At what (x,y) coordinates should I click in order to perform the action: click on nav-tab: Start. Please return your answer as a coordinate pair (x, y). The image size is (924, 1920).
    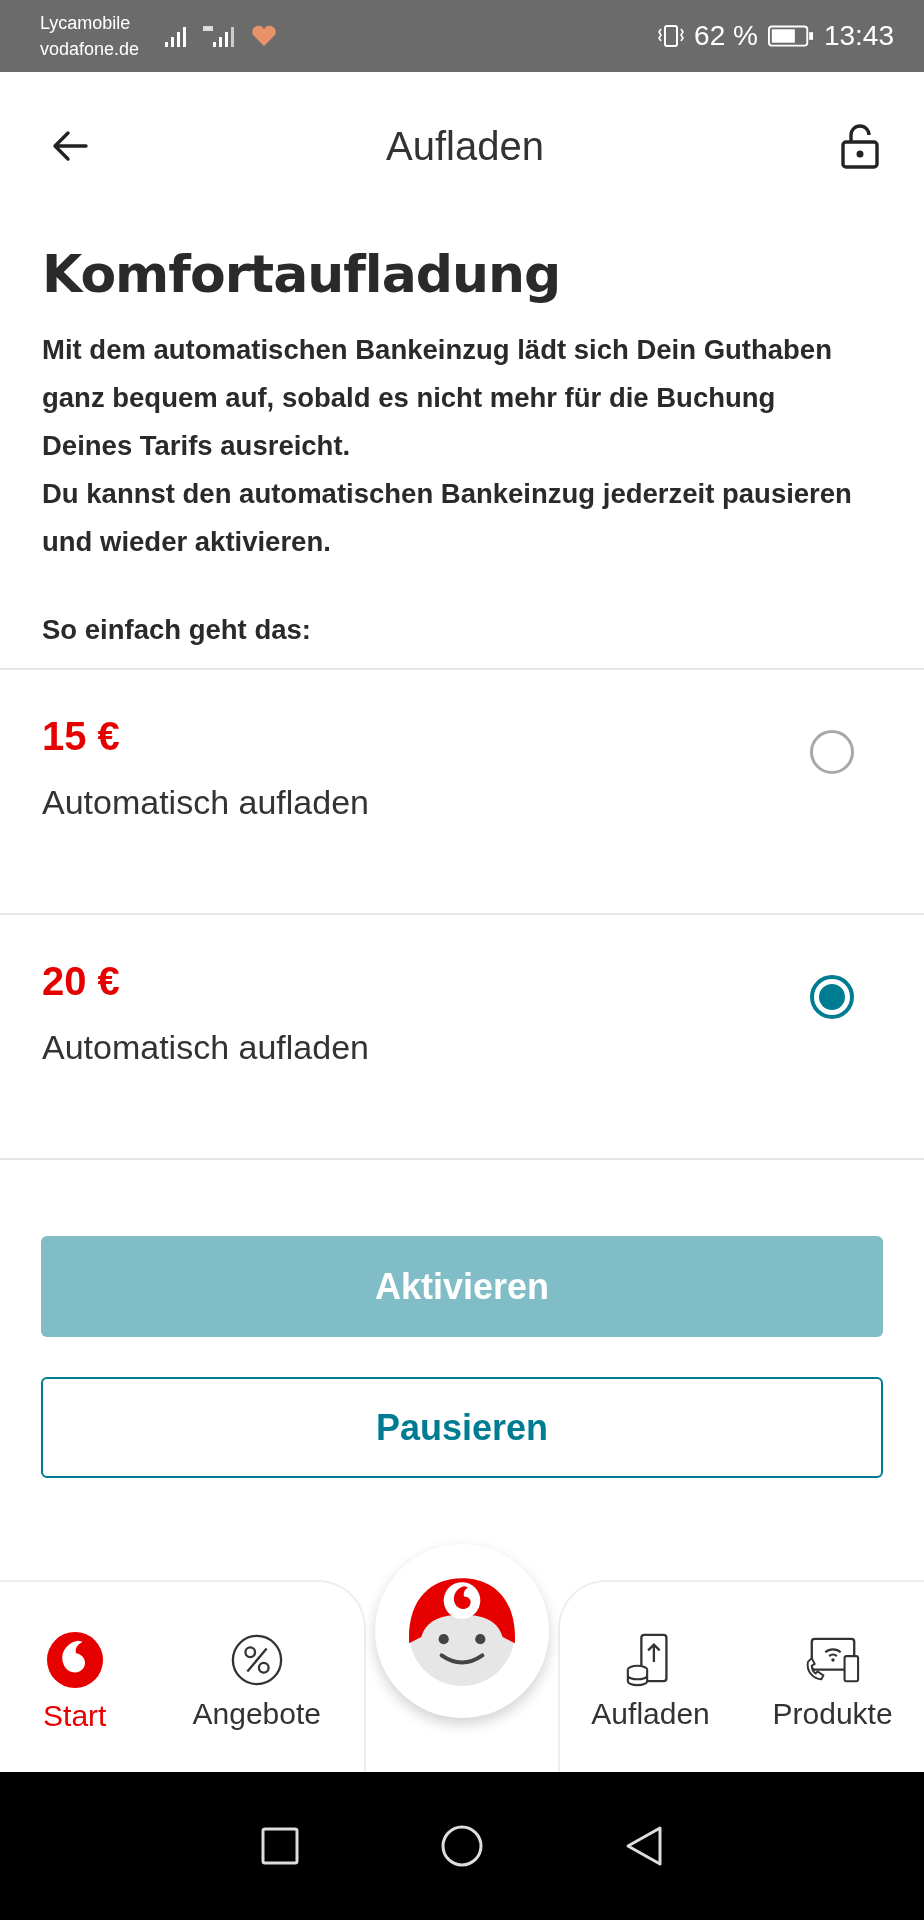
    Looking at the image, I should click on (75, 1677).